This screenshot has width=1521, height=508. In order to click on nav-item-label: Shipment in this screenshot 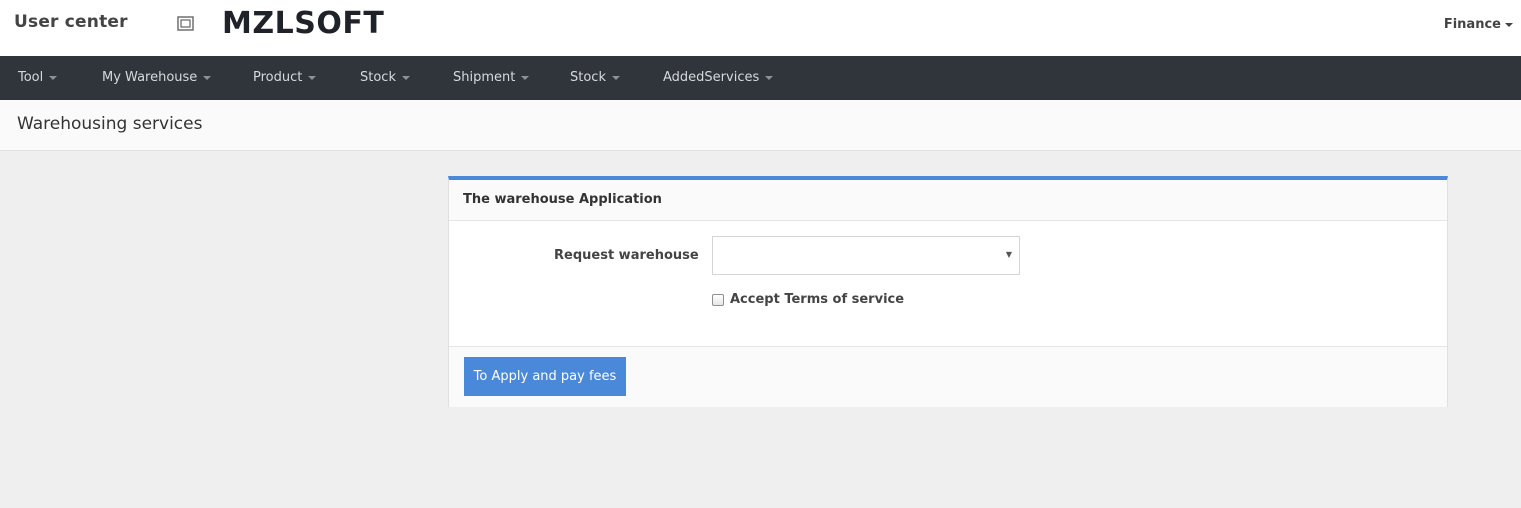, I will do `click(484, 77)`.